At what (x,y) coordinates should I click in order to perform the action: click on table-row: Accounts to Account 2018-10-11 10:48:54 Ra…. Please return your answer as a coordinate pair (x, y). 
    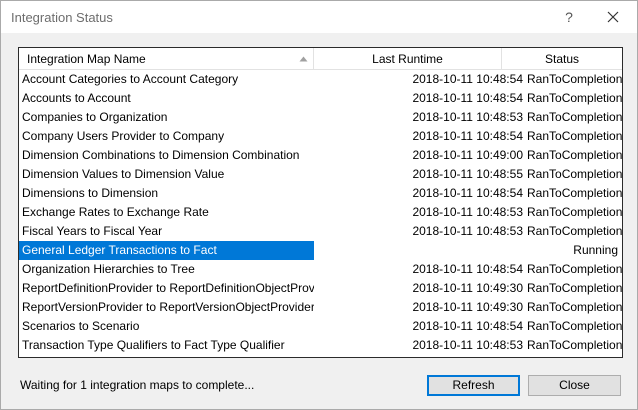
    Looking at the image, I should click on (320, 98).